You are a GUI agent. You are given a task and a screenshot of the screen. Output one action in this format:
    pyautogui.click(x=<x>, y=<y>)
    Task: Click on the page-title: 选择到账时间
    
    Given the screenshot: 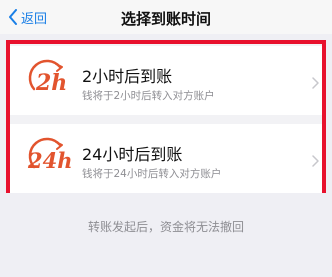 What is the action you would take?
    pyautogui.click(x=165, y=19)
    